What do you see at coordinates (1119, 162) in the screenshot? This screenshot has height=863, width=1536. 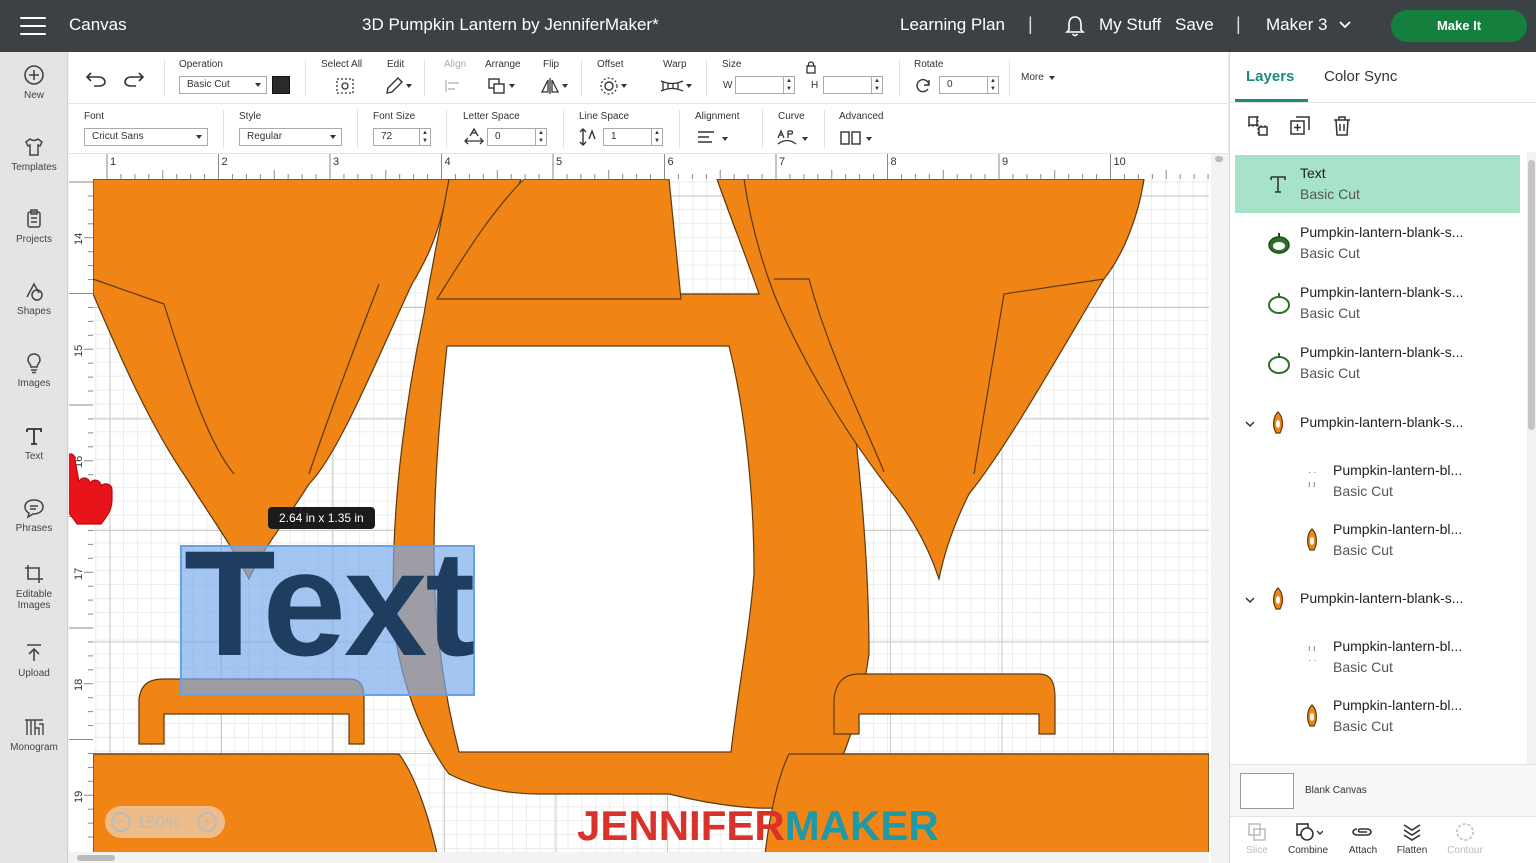 I see `ruler-label: 10` at bounding box center [1119, 162].